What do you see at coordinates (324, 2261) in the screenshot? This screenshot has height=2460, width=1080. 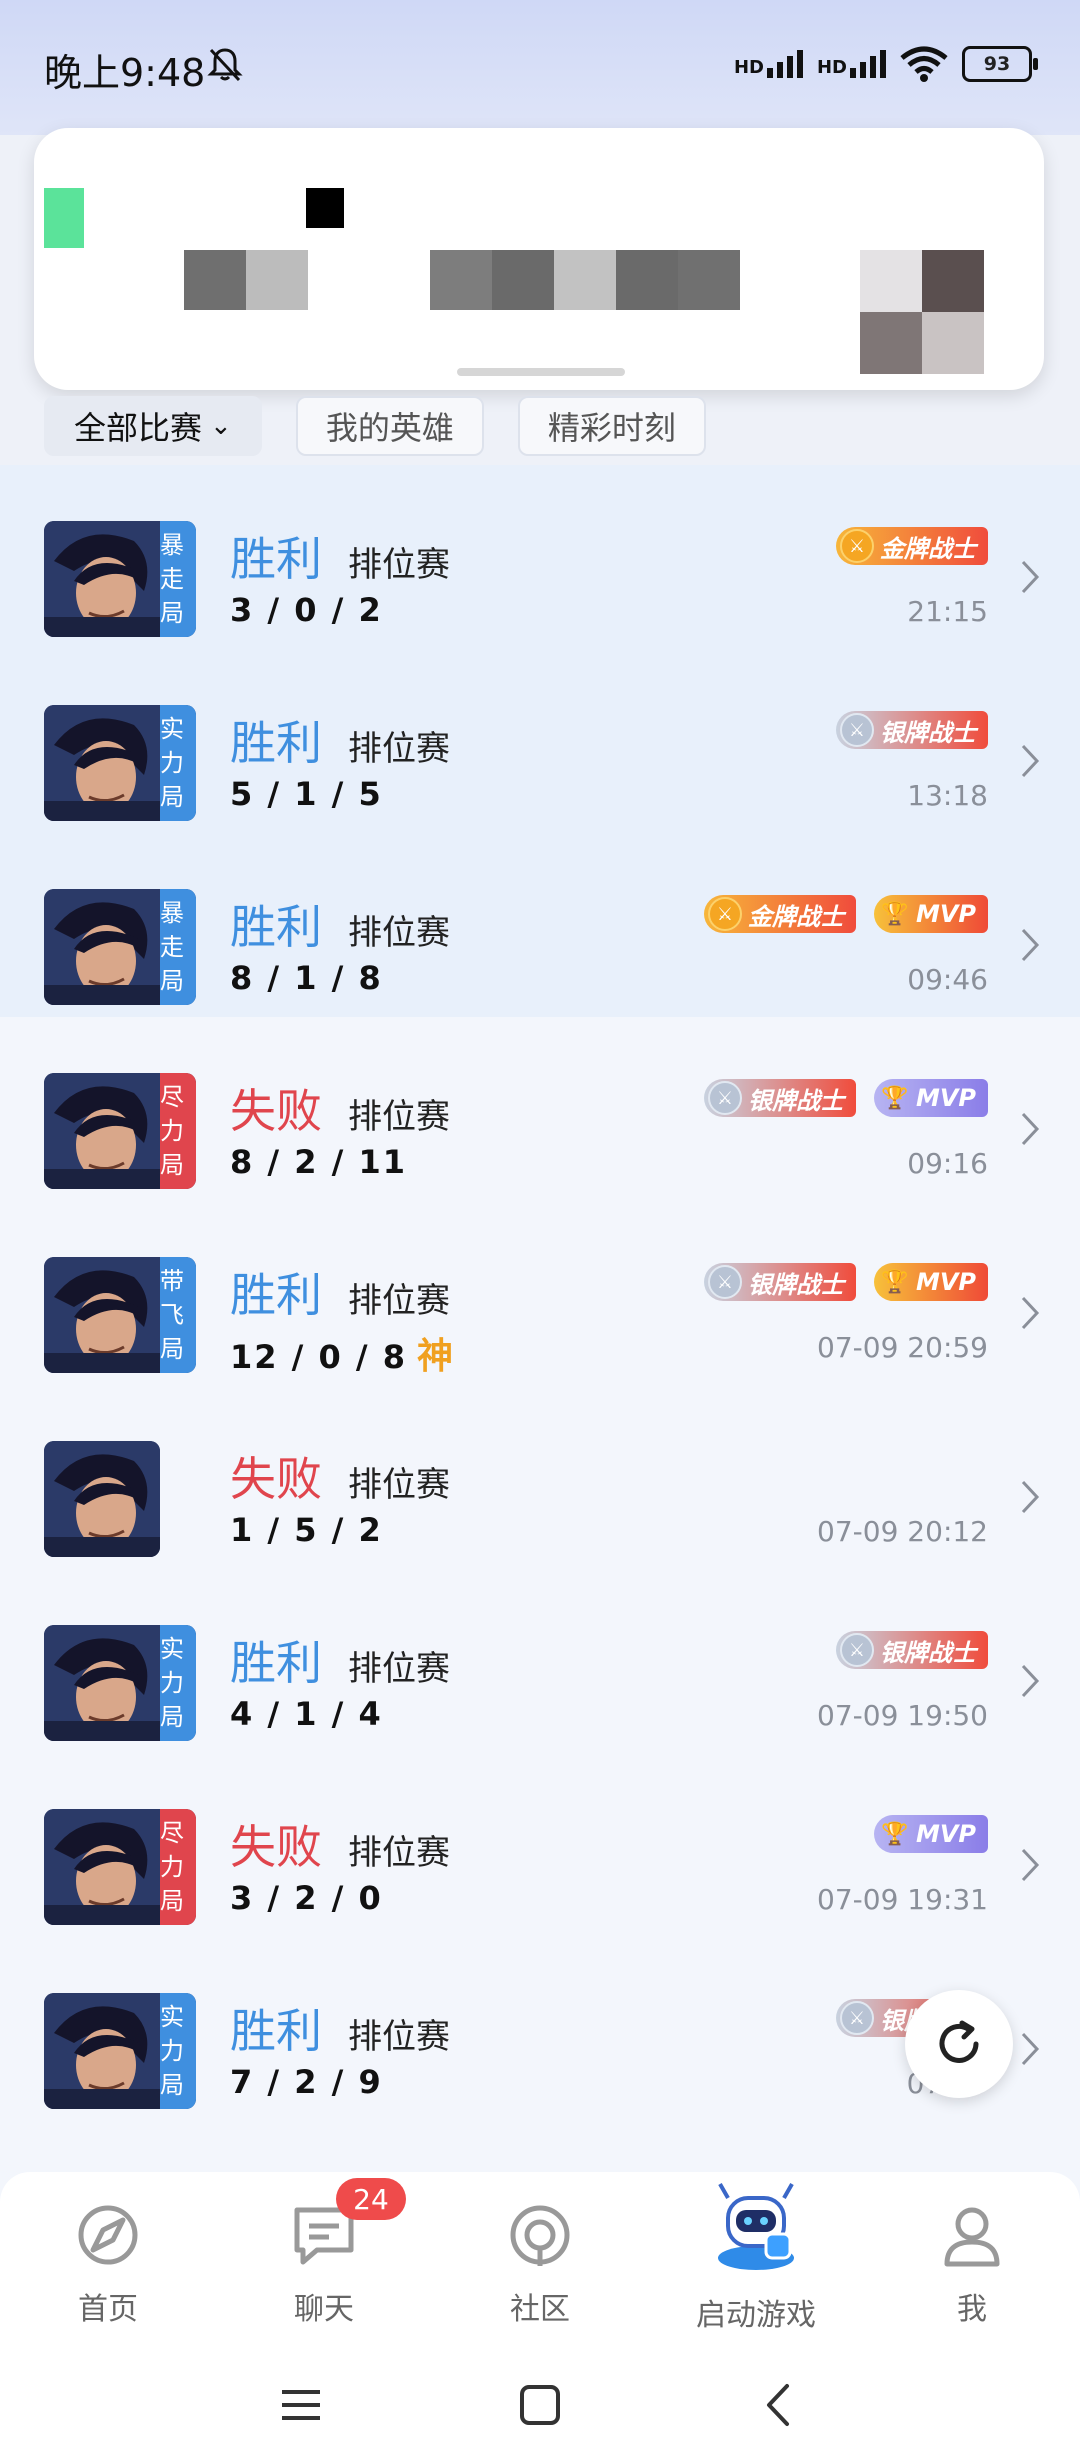 I see `tab-chat: 24 聊天` at bounding box center [324, 2261].